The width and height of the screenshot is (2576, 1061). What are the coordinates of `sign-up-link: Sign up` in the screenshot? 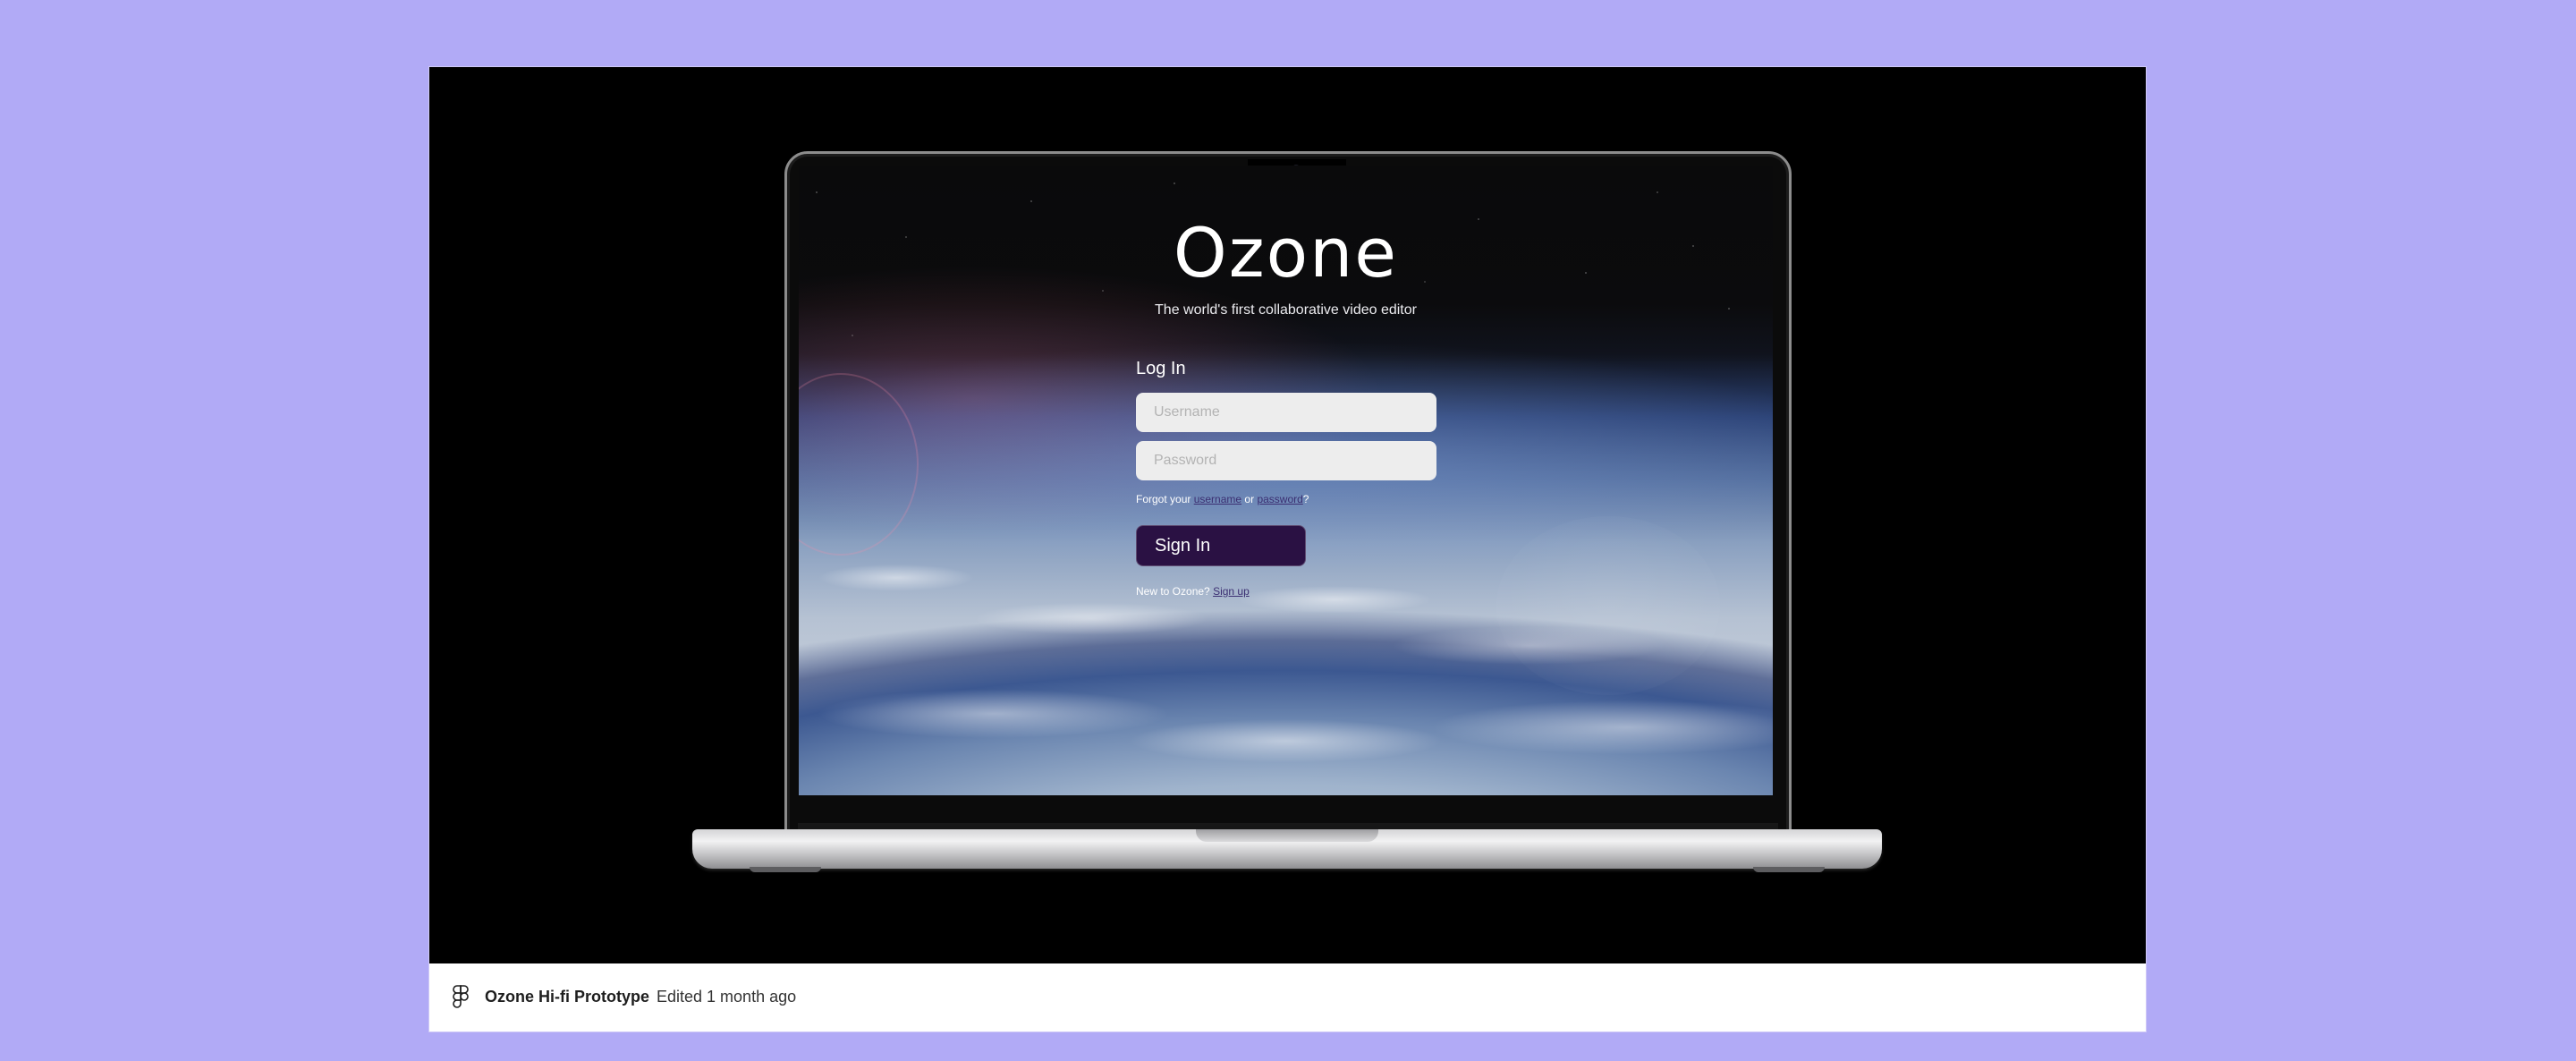 It's located at (1231, 591).